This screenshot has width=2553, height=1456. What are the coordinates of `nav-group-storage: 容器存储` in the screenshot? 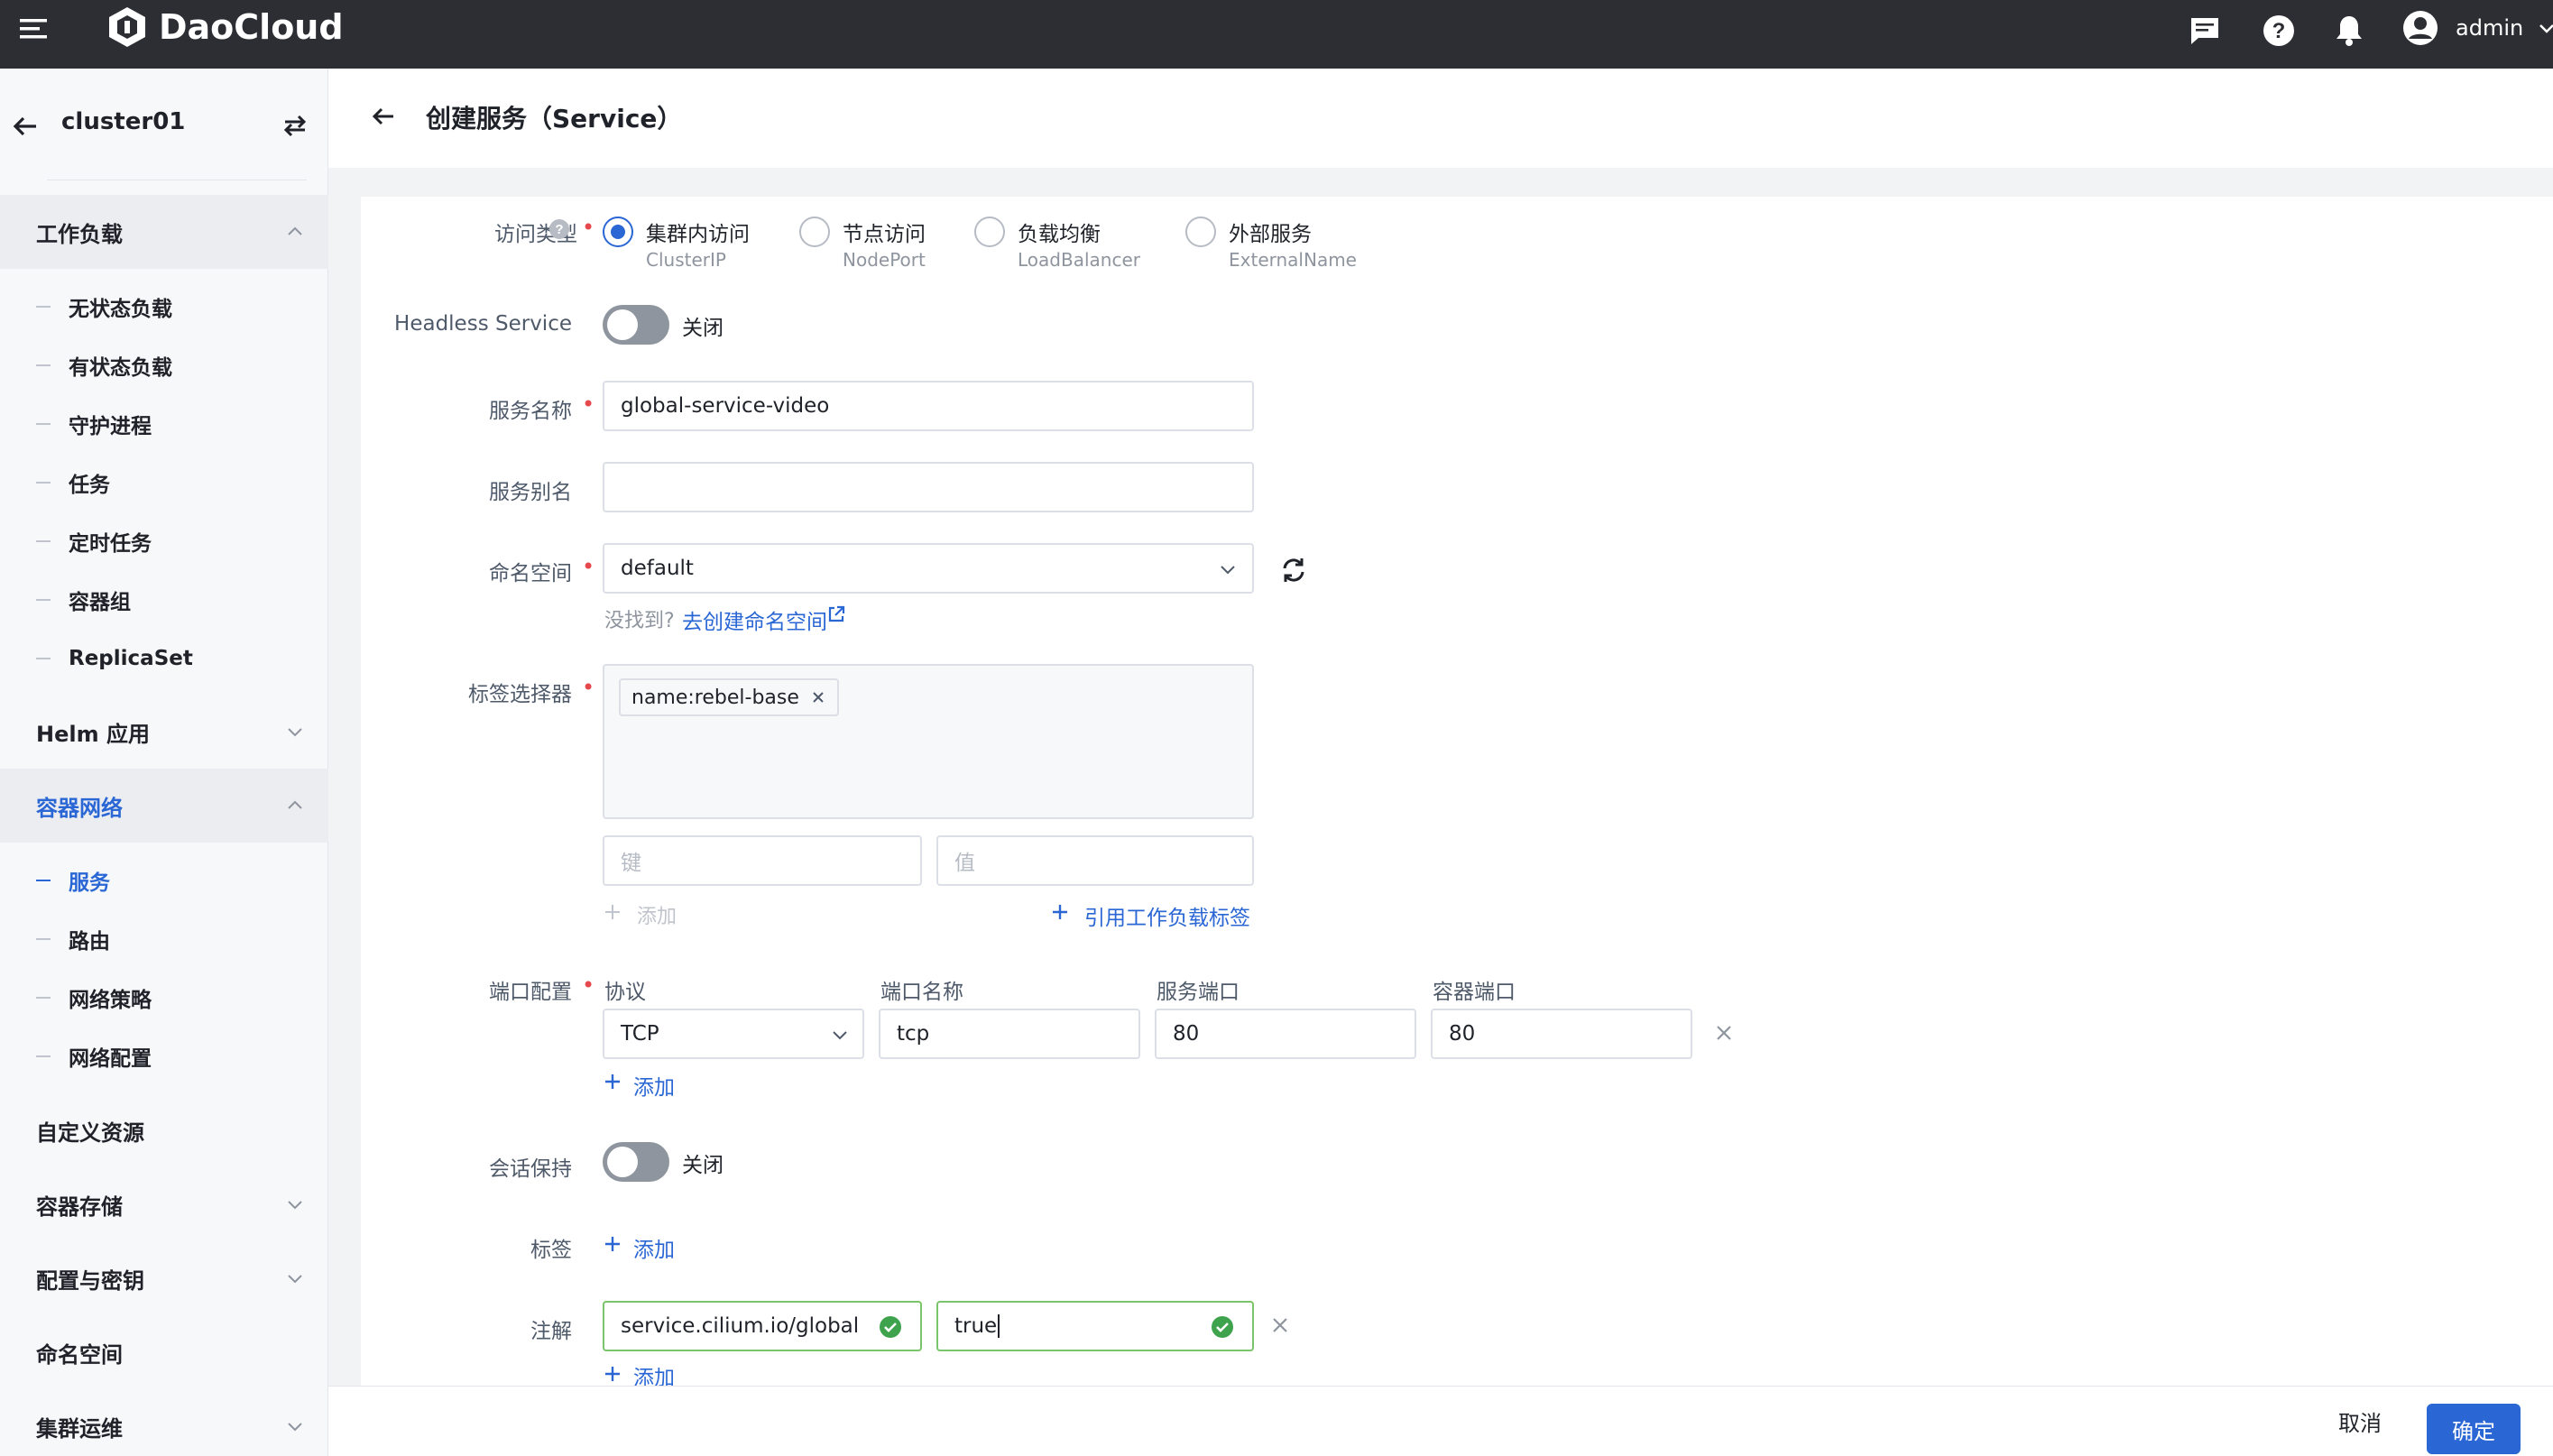 It's located at (164, 1204).